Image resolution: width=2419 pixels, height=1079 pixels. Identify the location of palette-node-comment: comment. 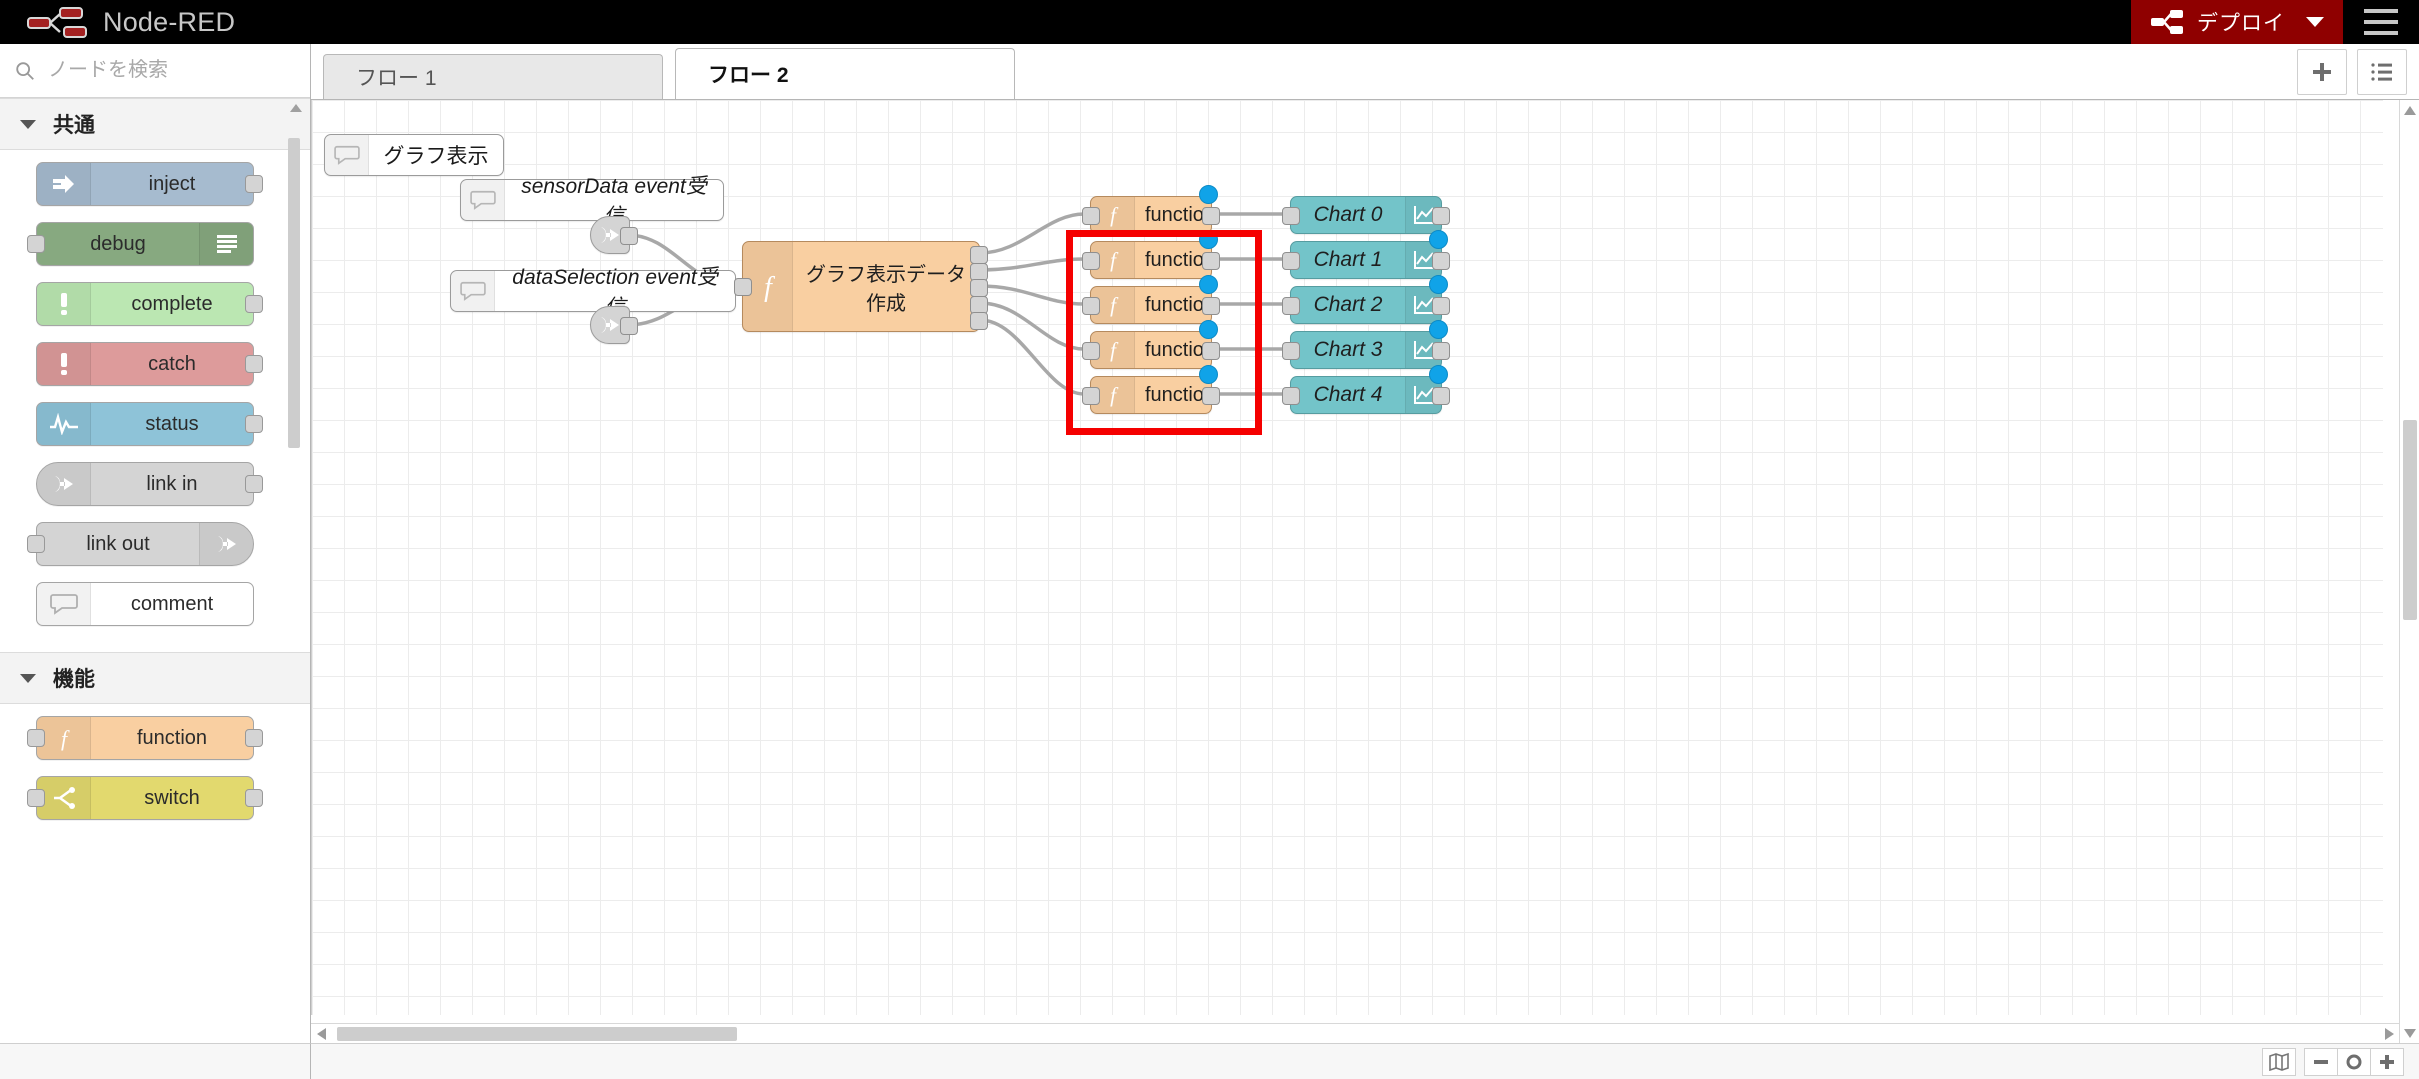
(145, 604).